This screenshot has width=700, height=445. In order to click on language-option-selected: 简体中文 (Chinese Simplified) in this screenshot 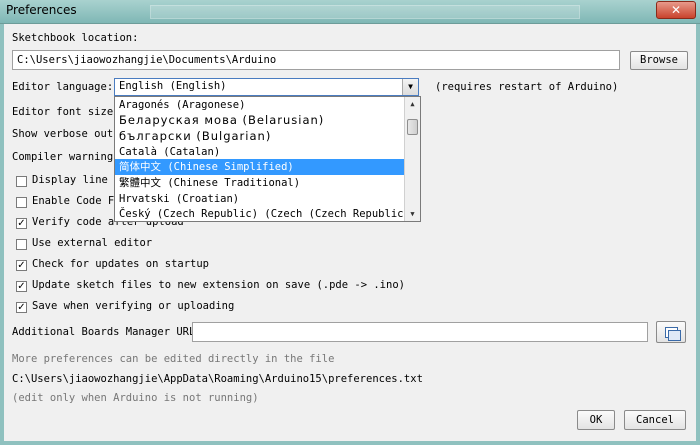, I will do `click(260, 167)`.